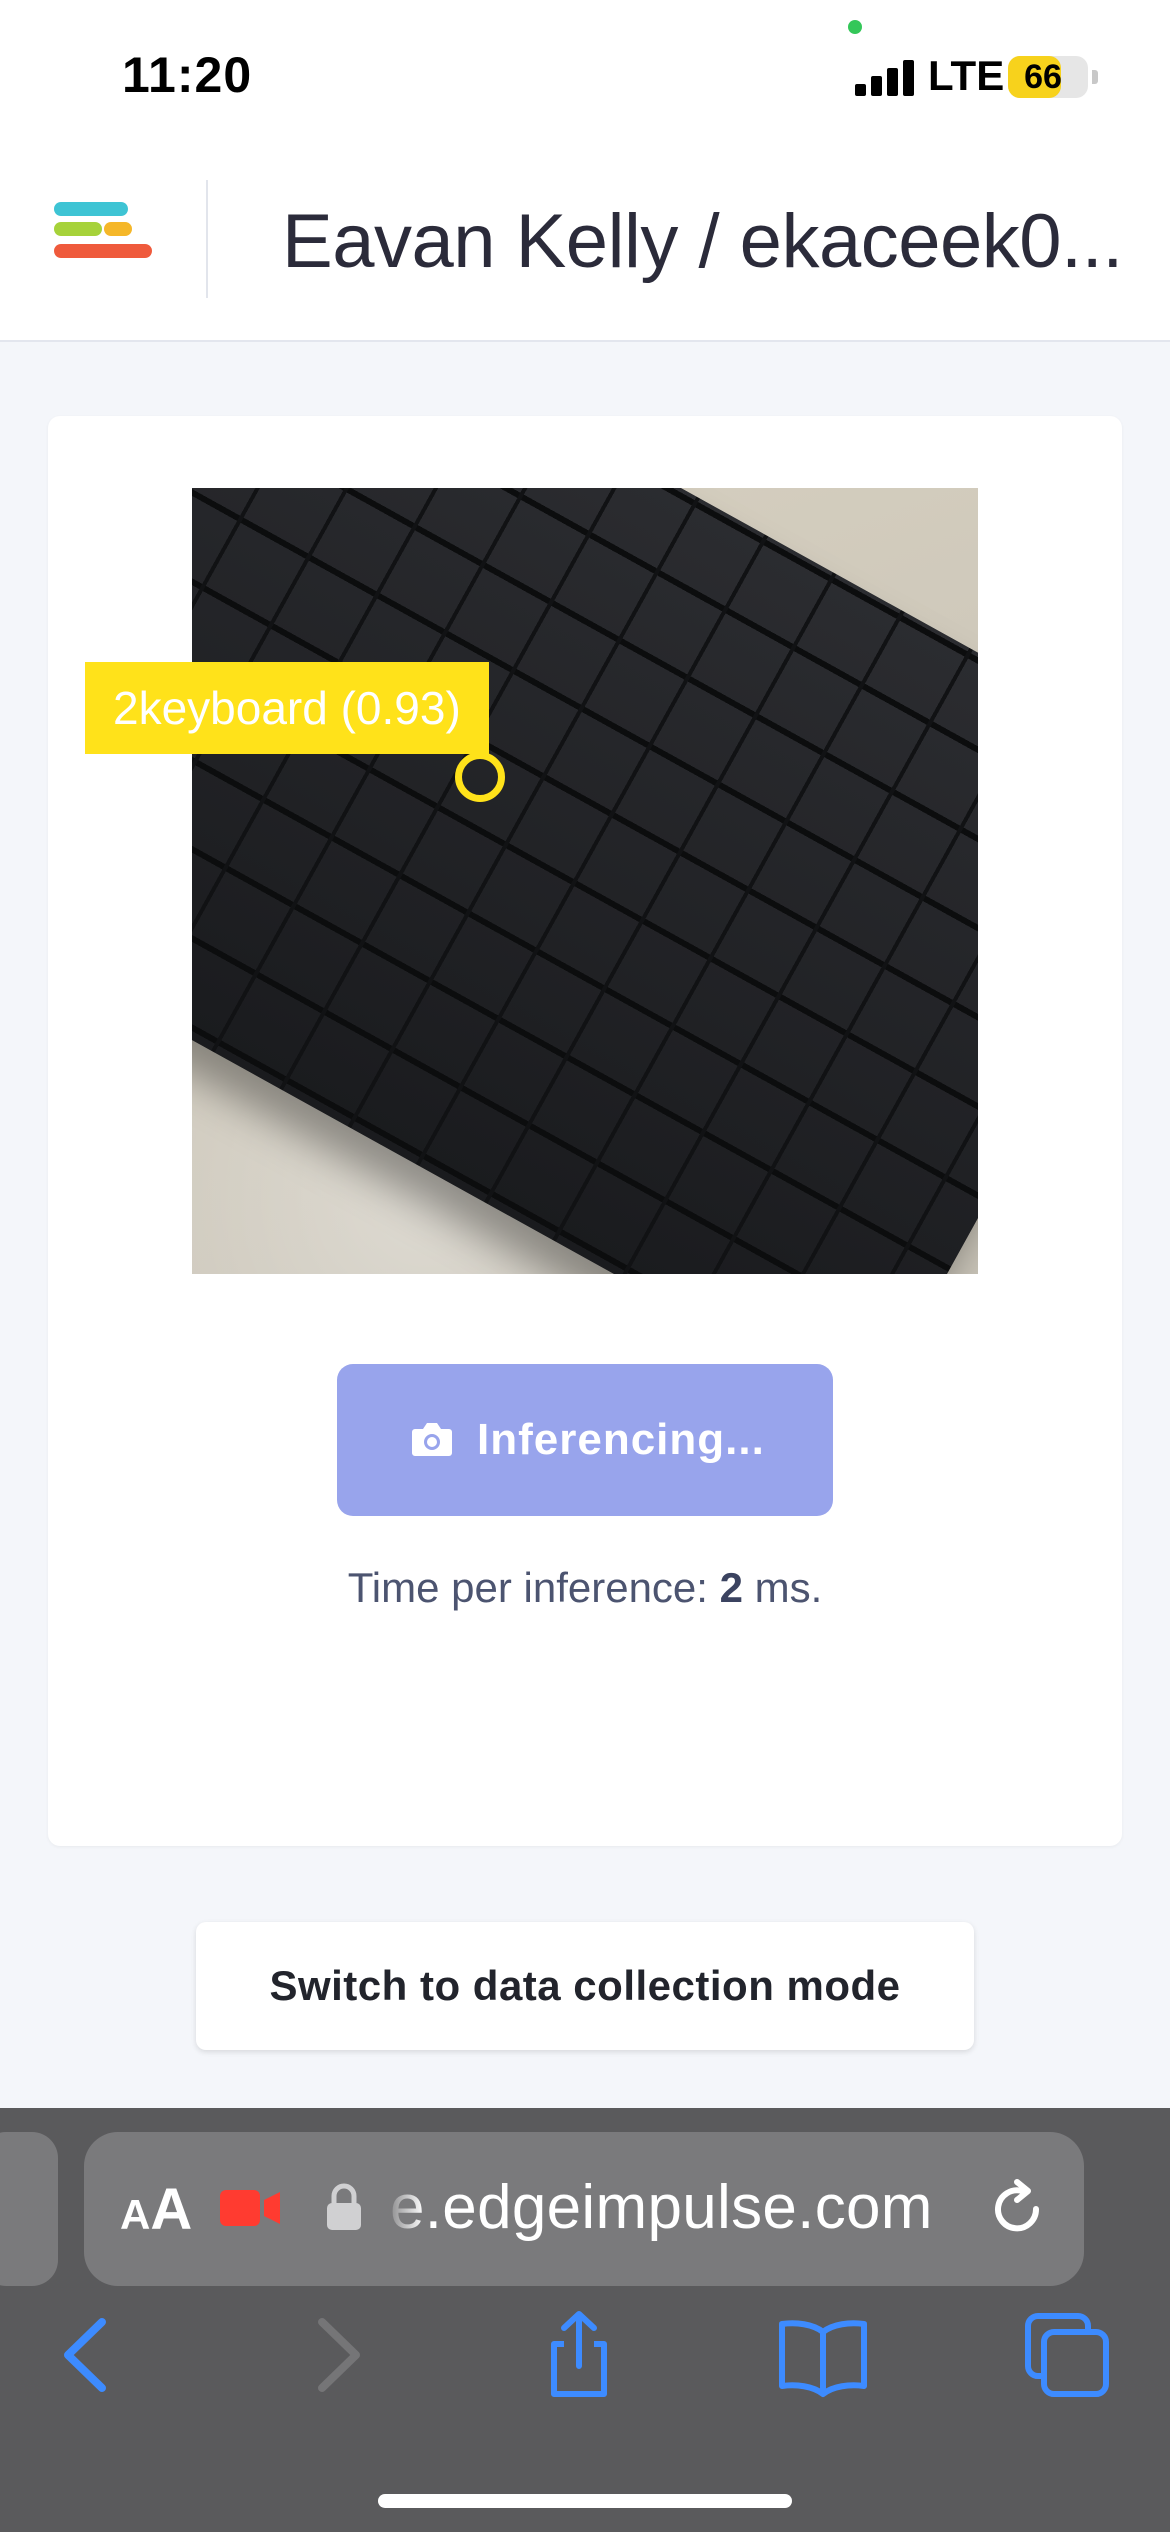 This screenshot has width=1170, height=2532. What do you see at coordinates (337, 2355) in the screenshot?
I see `forward-icon` at bounding box center [337, 2355].